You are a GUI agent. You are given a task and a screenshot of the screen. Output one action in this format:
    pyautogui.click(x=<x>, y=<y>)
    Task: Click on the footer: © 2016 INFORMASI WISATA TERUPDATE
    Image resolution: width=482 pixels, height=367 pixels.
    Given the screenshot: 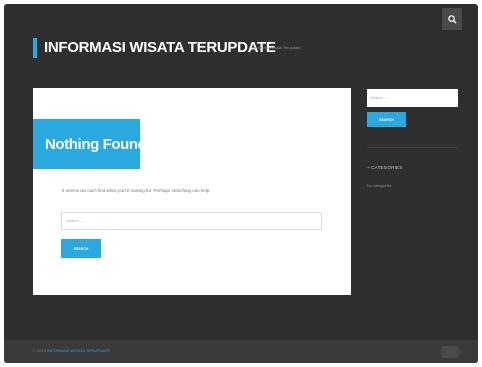 What is the action you would take?
    pyautogui.click(x=241, y=351)
    